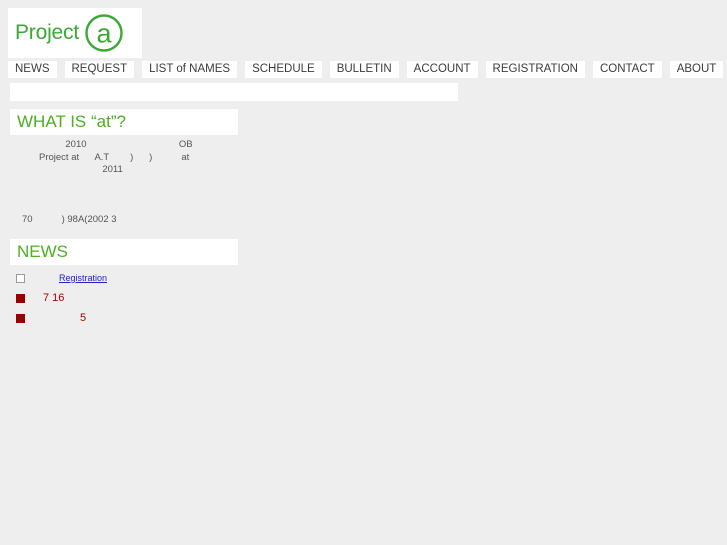  I want to click on section-heading-news: NEWS, so click(124, 252).